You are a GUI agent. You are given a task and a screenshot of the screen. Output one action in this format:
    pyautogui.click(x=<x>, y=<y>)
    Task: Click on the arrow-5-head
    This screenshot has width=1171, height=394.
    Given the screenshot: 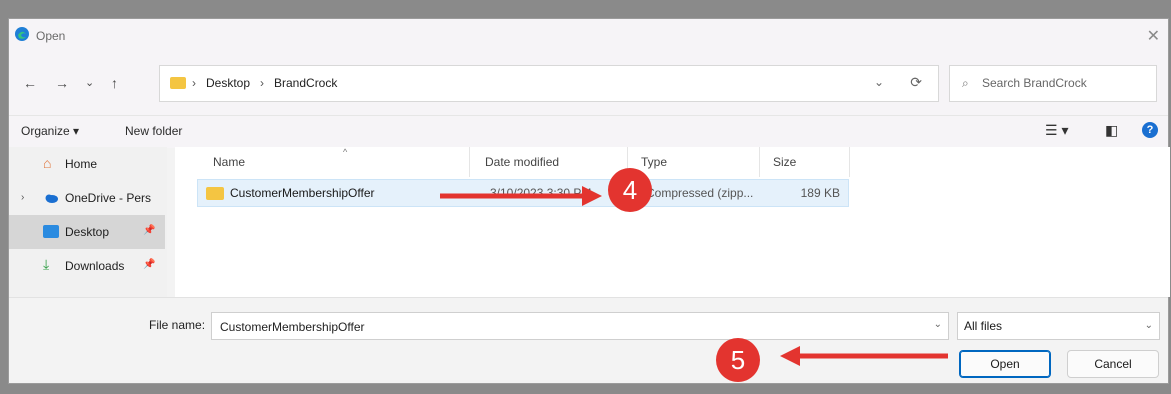 What is the action you would take?
    pyautogui.click(x=790, y=356)
    